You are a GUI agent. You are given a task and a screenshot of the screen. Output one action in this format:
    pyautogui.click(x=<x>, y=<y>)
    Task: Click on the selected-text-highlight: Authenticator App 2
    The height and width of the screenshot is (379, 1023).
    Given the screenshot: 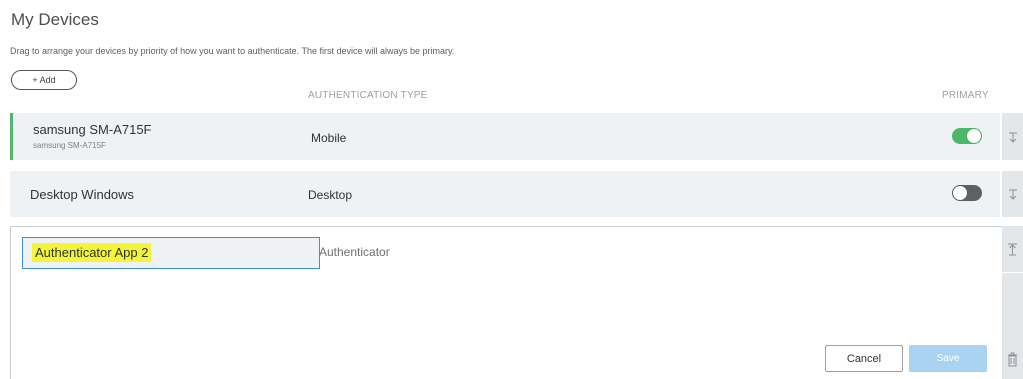 What is the action you would take?
    pyautogui.click(x=92, y=252)
    